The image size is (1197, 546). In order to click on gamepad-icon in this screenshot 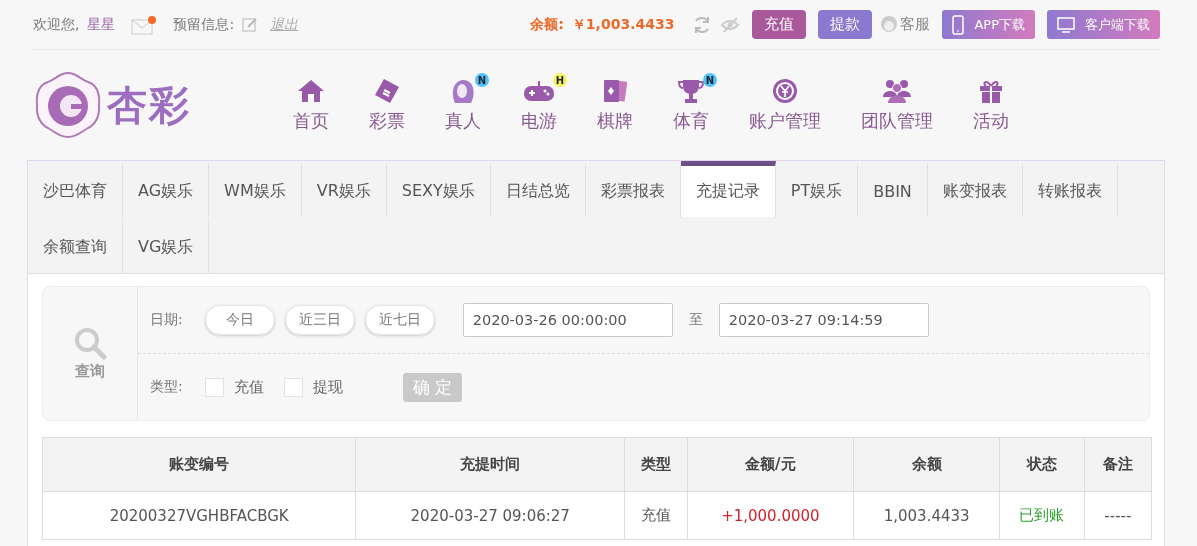, I will do `click(539, 91)`.